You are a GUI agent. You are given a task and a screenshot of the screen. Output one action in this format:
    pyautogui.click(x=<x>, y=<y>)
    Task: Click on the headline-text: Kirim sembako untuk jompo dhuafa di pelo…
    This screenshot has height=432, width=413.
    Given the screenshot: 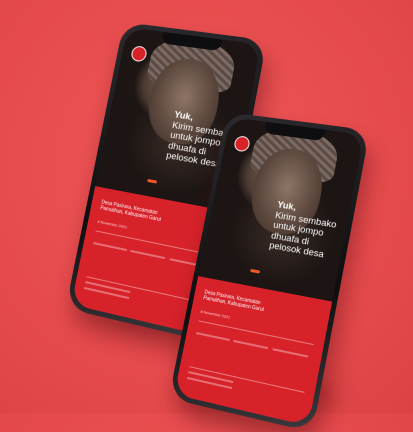 What is the action you would take?
    pyautogui.click(x=303, y=235)
    